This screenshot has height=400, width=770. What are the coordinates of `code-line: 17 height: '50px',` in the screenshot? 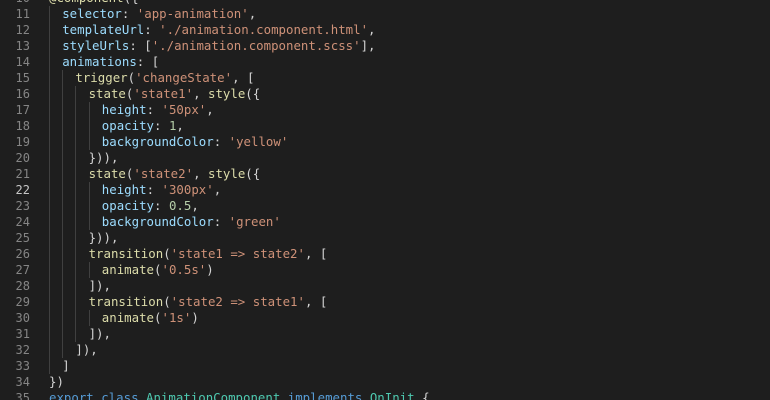 It's located at (385, 110).